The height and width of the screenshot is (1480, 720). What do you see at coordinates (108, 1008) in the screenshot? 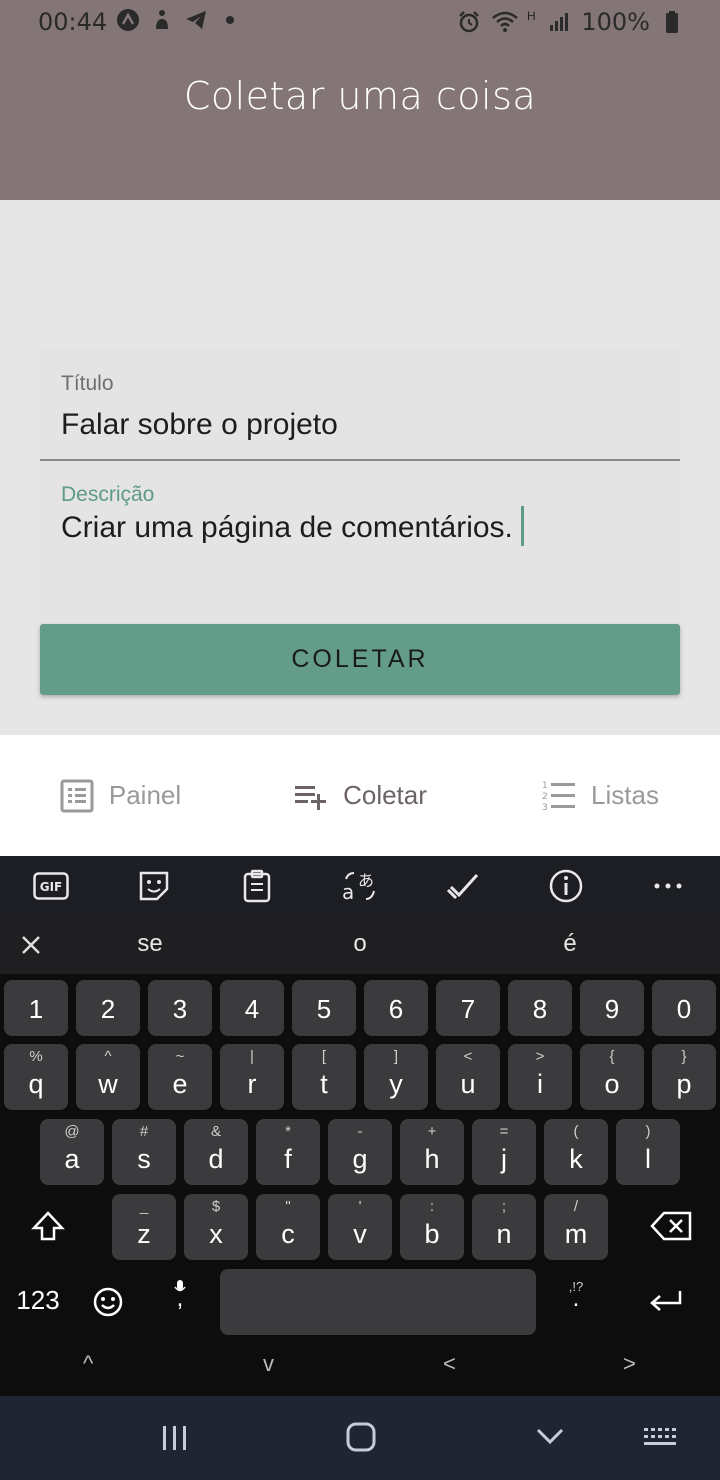
I see `key-2: 2` at bounding box center [108, 1008].